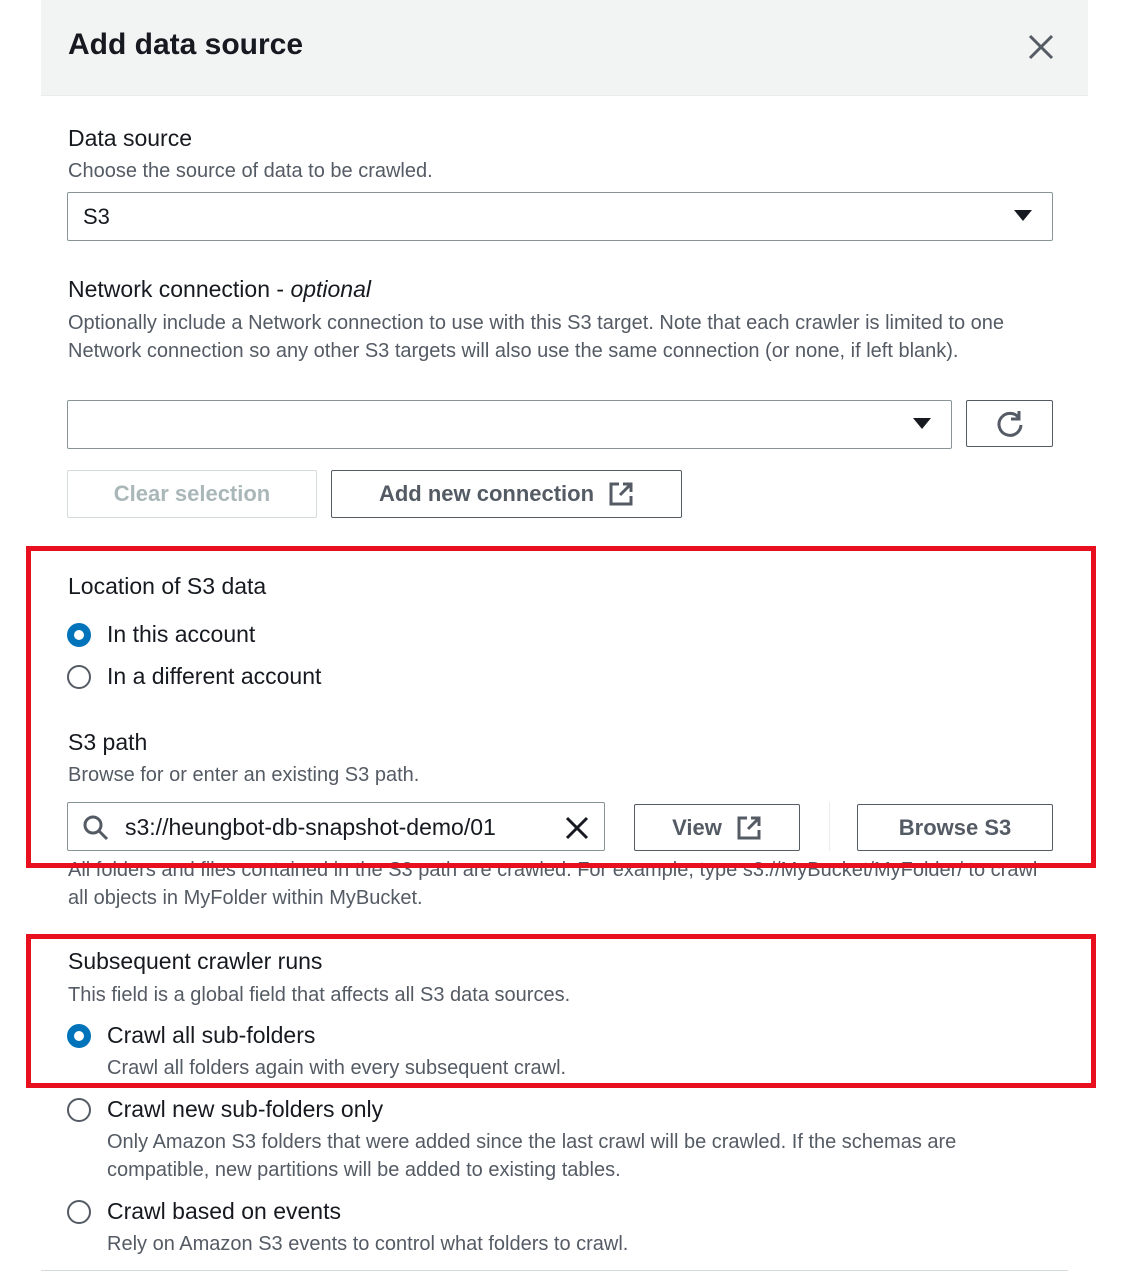 Image resolution: width=1144 pixels, height=1274 pixels. What do you see at coordinates (186, 44) in the screenshot?
I see `modal-title: Add data source` at bounding box center [186, 44].